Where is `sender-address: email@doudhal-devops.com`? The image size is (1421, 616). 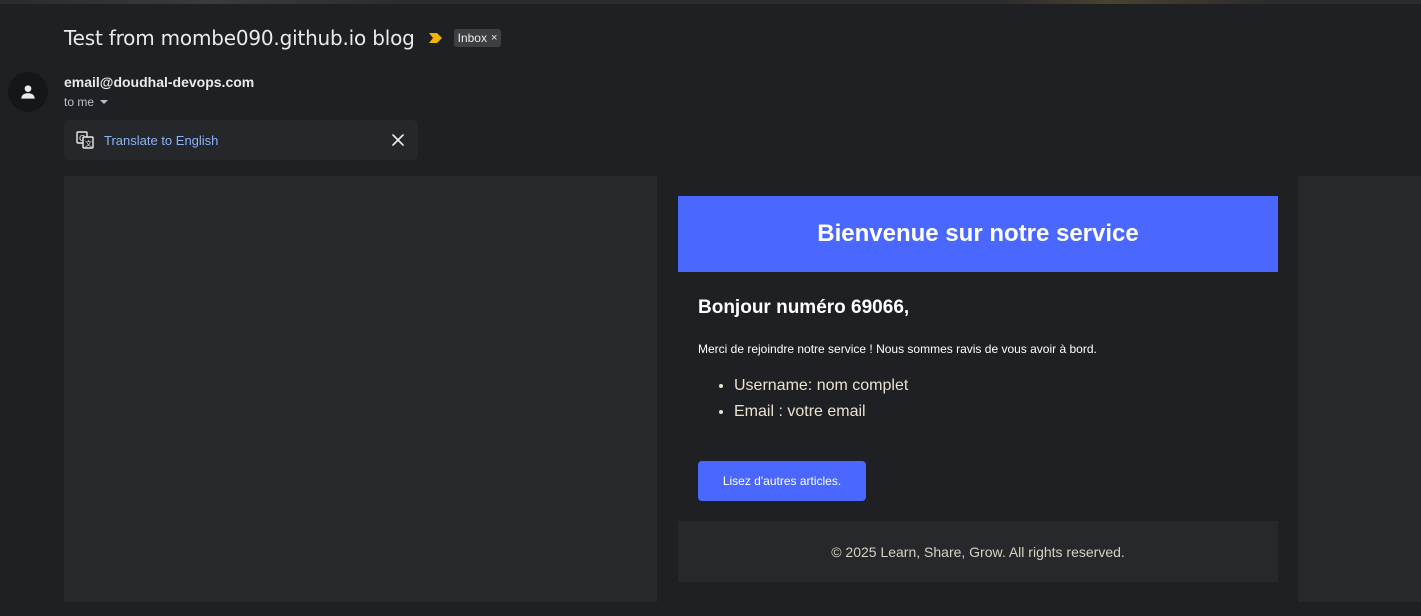 sender-address: email@doudhal-devops.com is located at coordinates (159, 82).